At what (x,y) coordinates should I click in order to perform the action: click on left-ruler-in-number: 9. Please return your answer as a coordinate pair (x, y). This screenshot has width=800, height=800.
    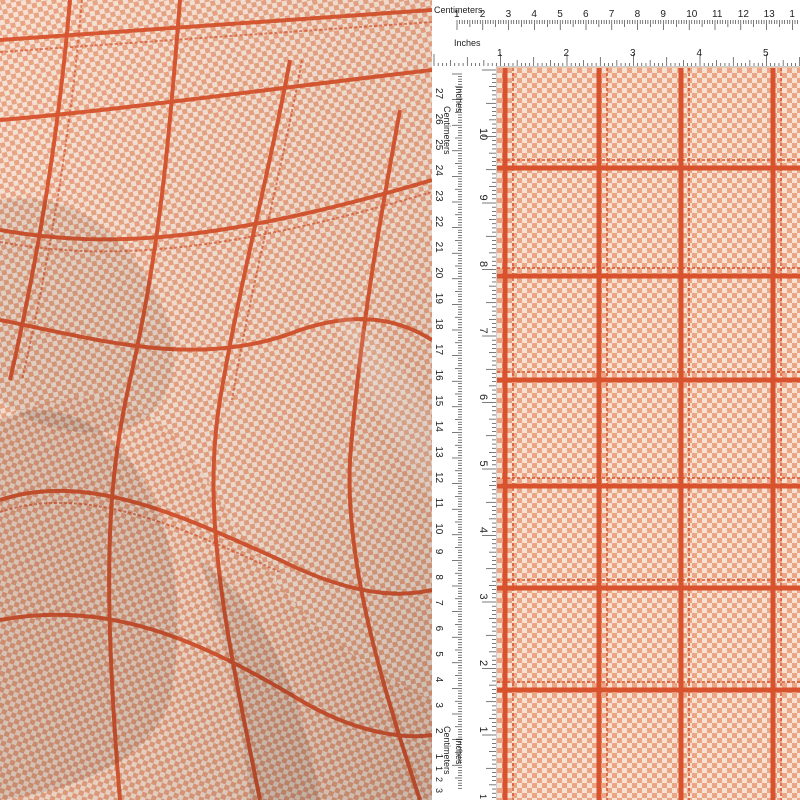
    Looking at the image, I should click on (483, 198).